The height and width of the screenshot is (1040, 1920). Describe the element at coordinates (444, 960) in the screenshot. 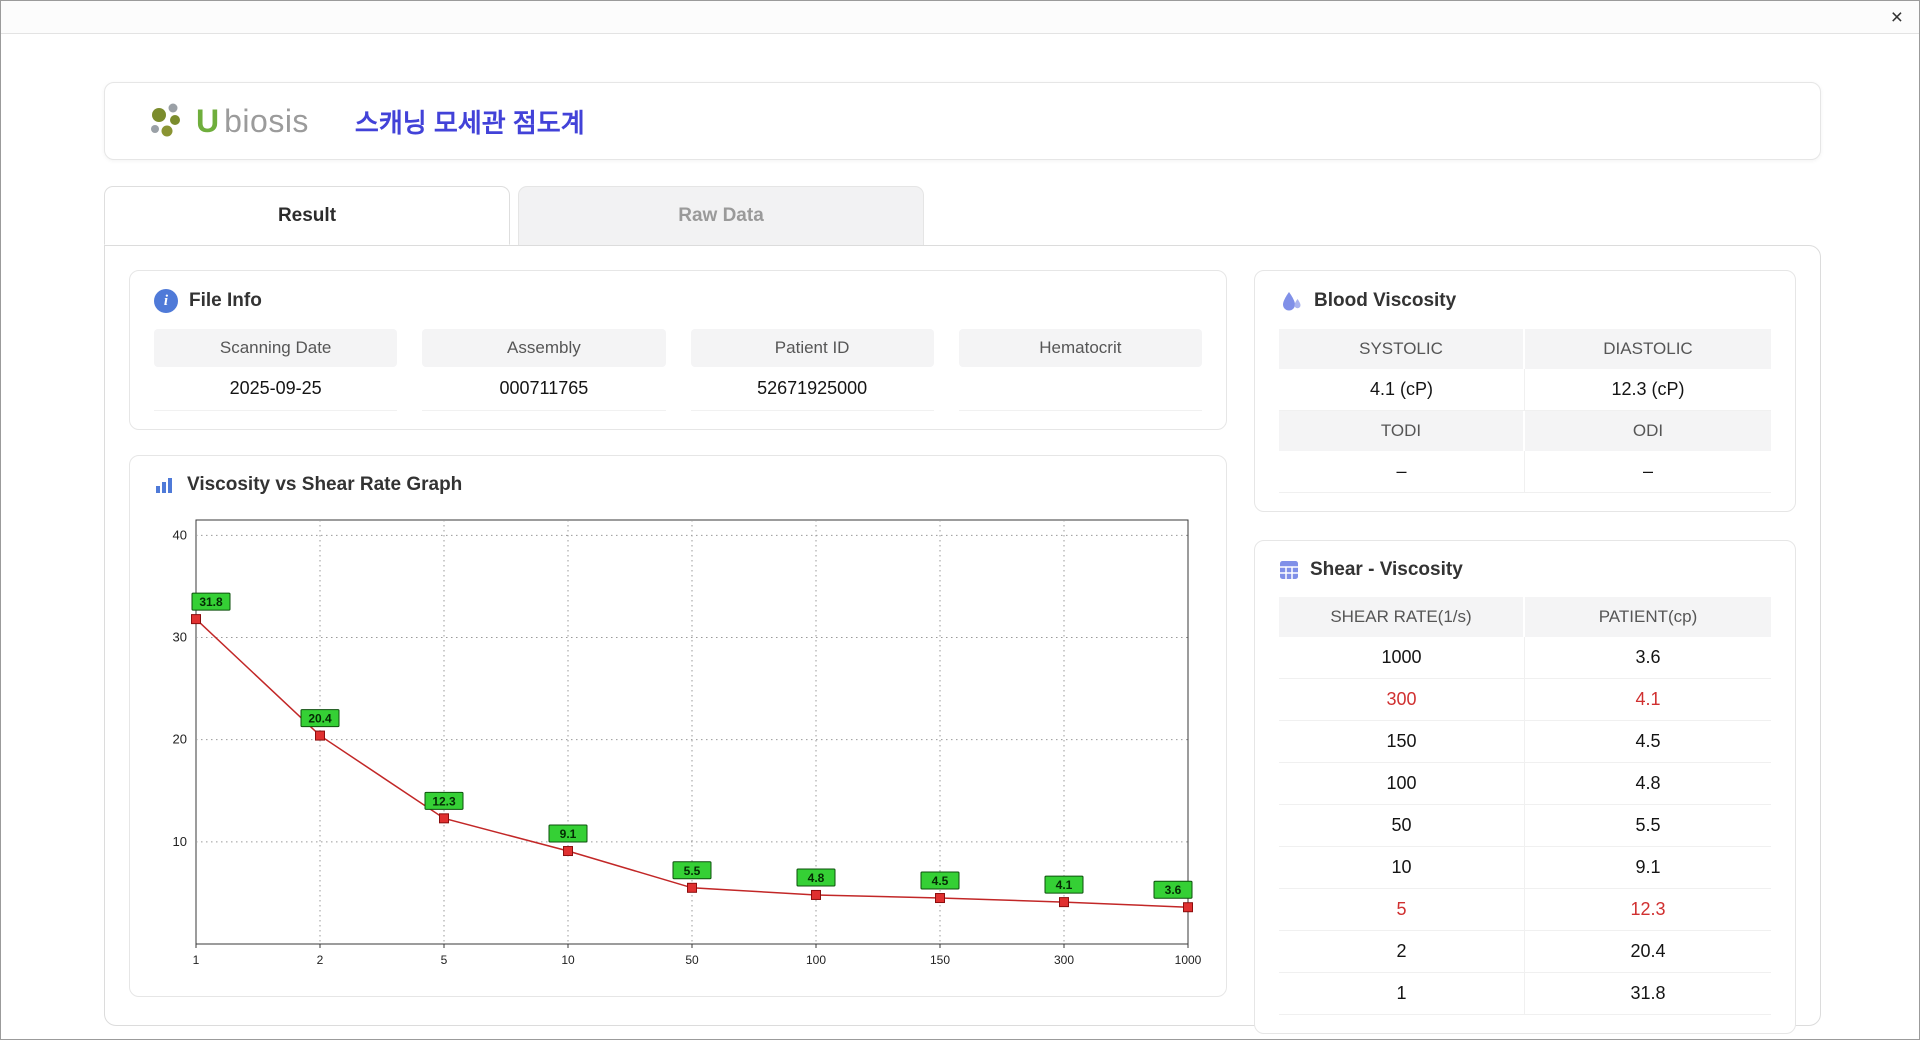

I see `svg-text: 5` at that location.